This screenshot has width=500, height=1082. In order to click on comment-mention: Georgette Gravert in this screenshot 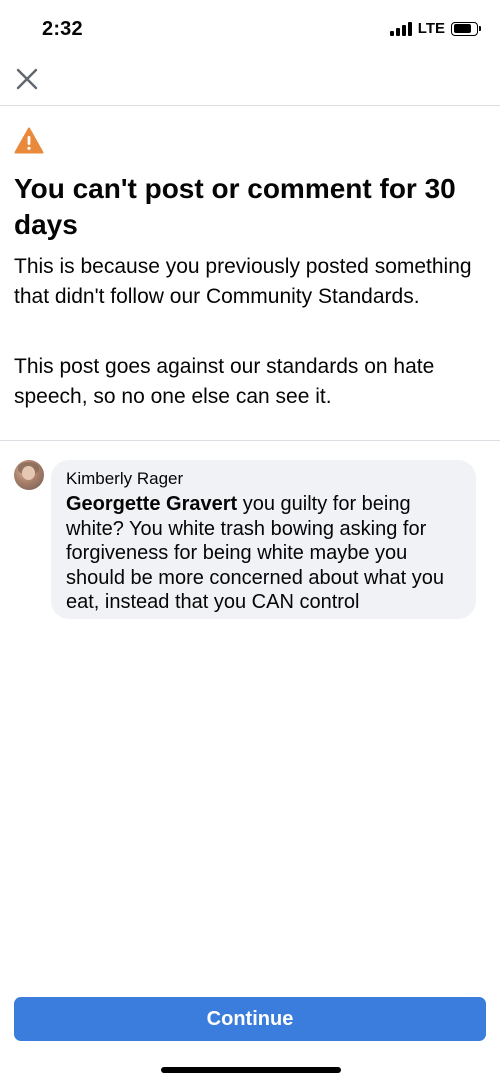, I will do `click(151, 504)`.